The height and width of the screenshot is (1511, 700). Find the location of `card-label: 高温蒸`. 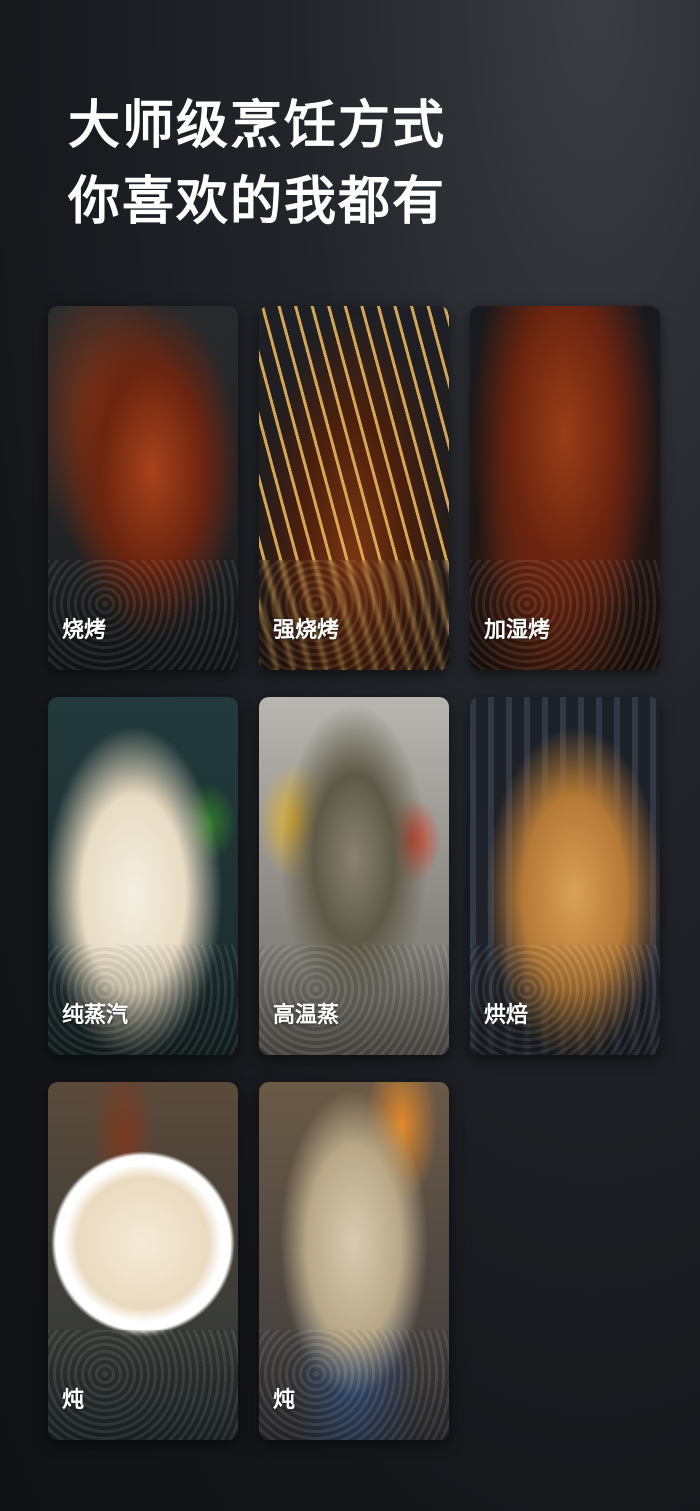

card-label: 高温蒸 is located at coordinates (306, 1015).